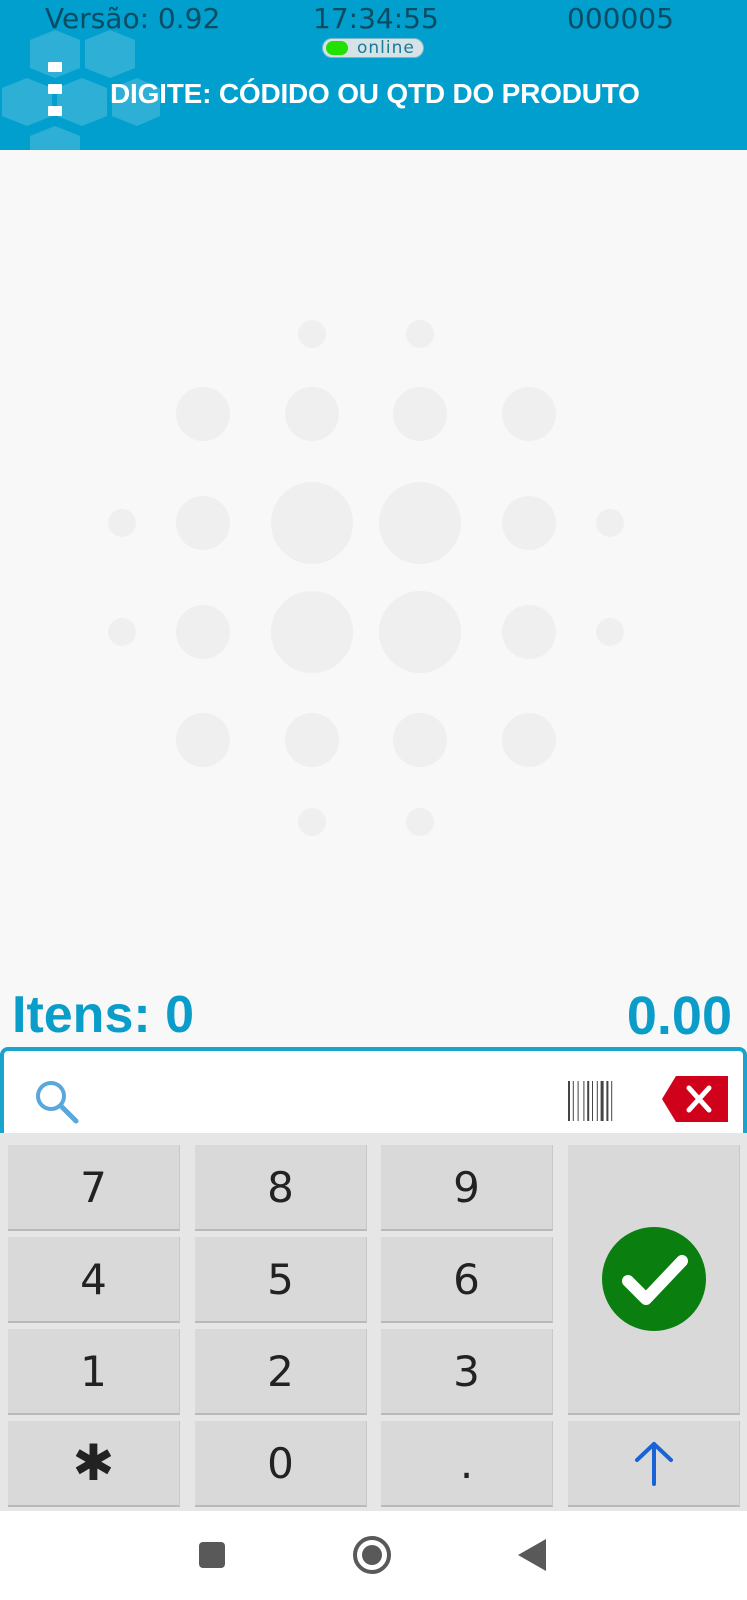 The width and height of the screenshot is (747, 1600). I want to click on product-input-bar, so click(373, 1092).